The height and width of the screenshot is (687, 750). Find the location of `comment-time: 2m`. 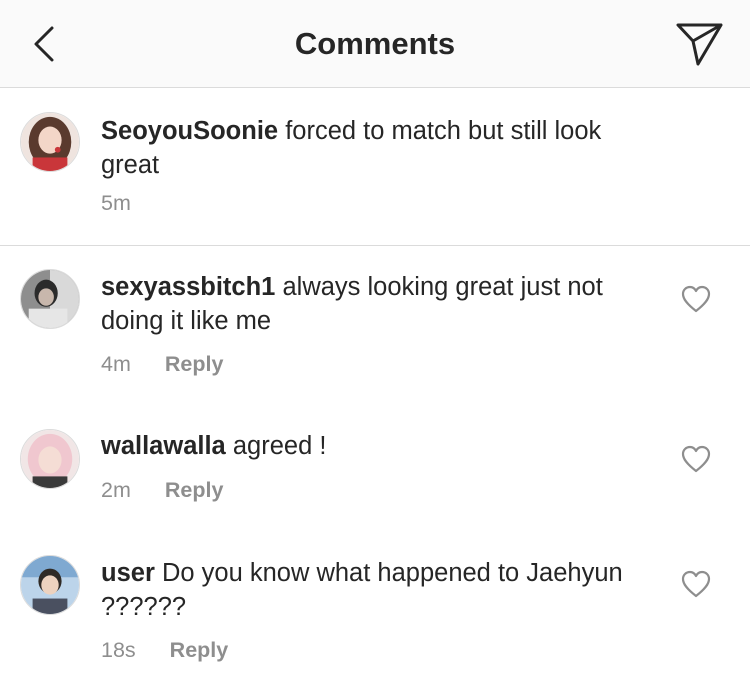

comment-time: 2m is located at coordinates (116, 490).